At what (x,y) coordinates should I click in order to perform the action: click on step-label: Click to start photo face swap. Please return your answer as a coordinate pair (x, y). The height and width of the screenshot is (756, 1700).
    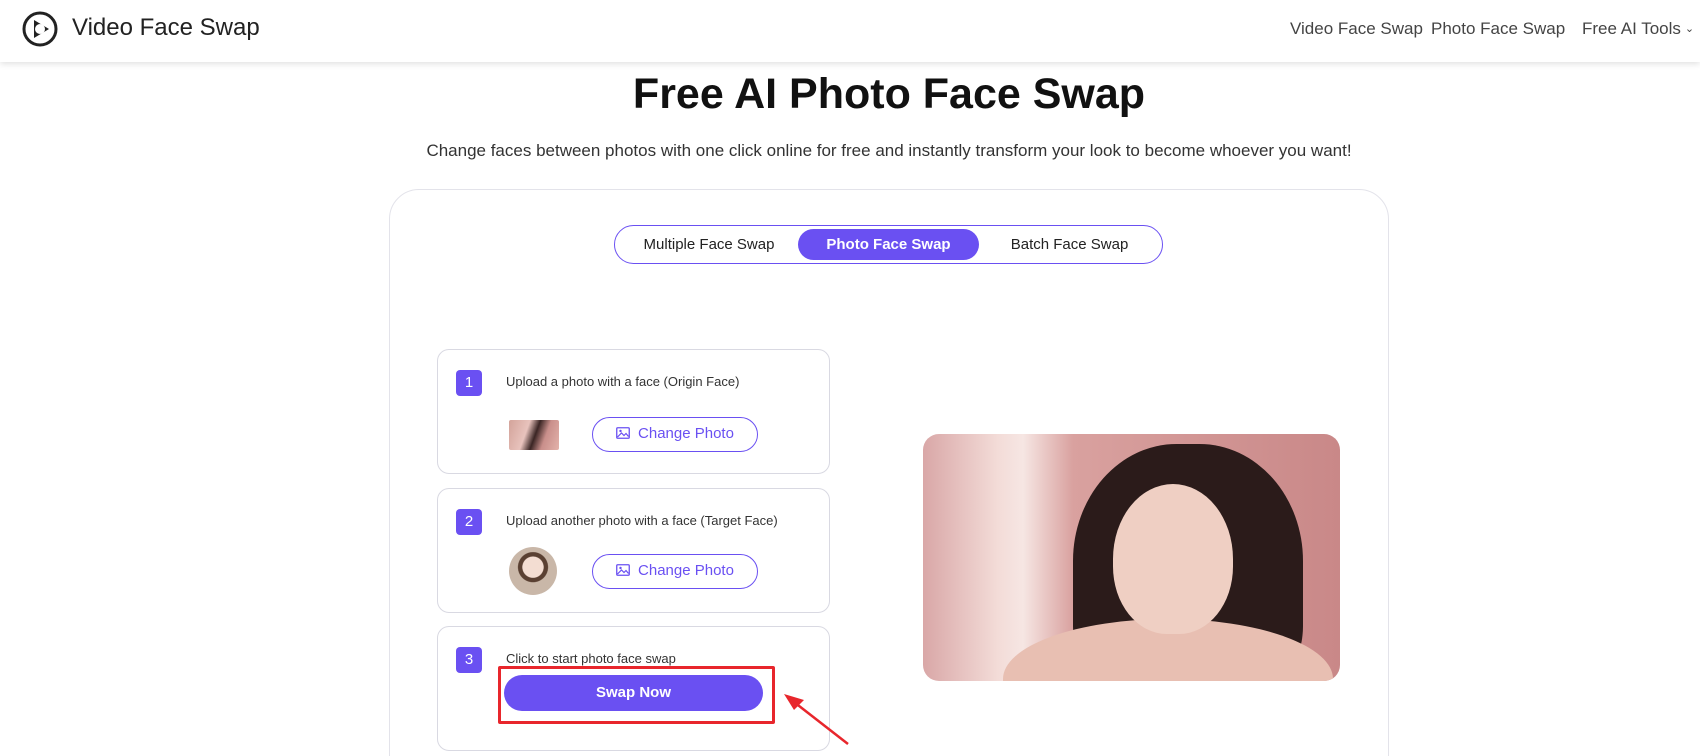
    Looking at the image, I should click on (591, 658).